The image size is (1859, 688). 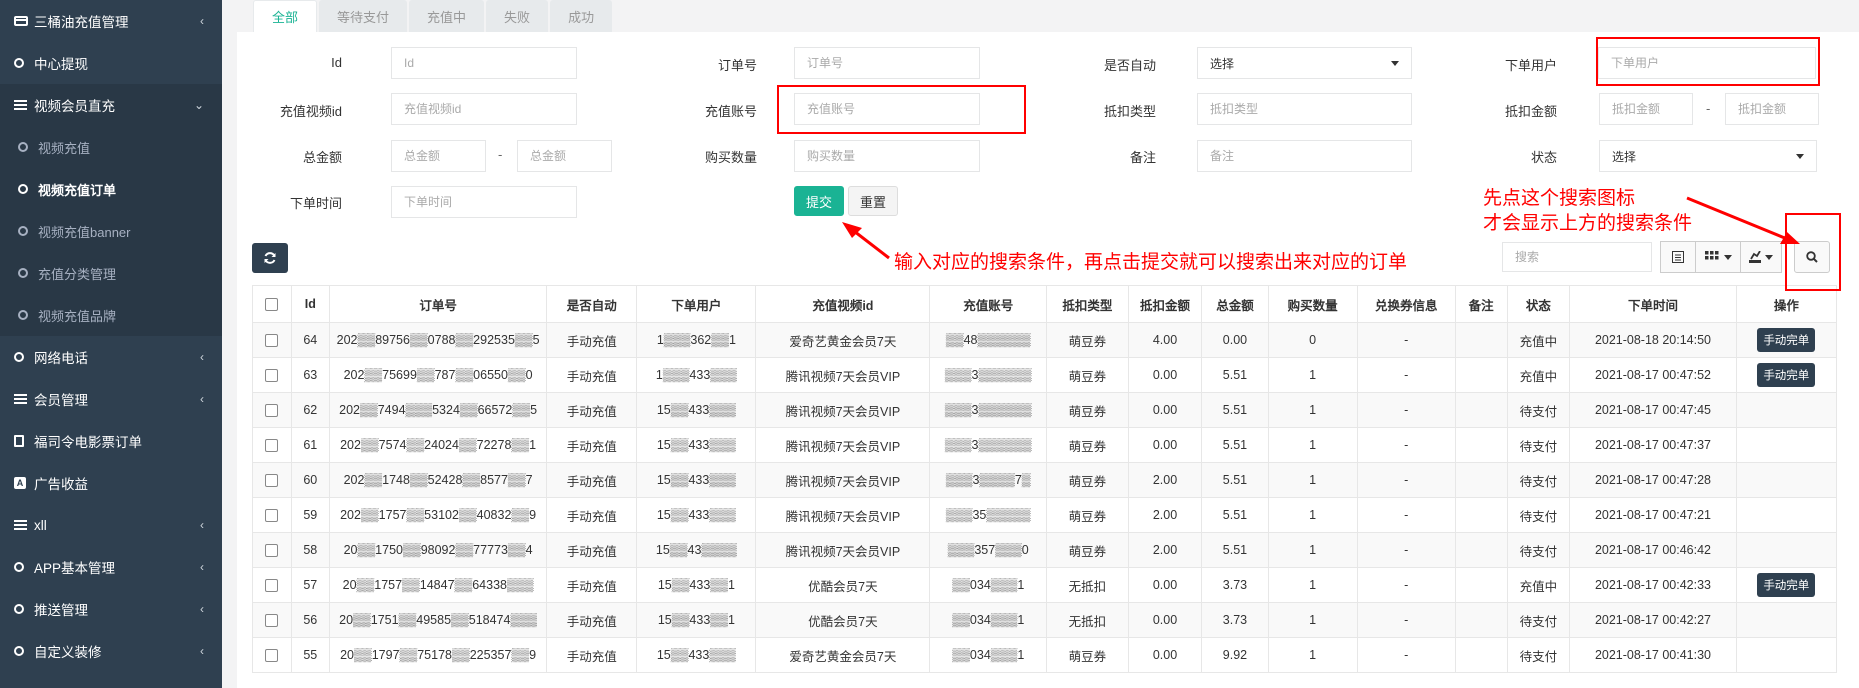 I want to click on select-all-checkbox, so click(x=272, y=305).